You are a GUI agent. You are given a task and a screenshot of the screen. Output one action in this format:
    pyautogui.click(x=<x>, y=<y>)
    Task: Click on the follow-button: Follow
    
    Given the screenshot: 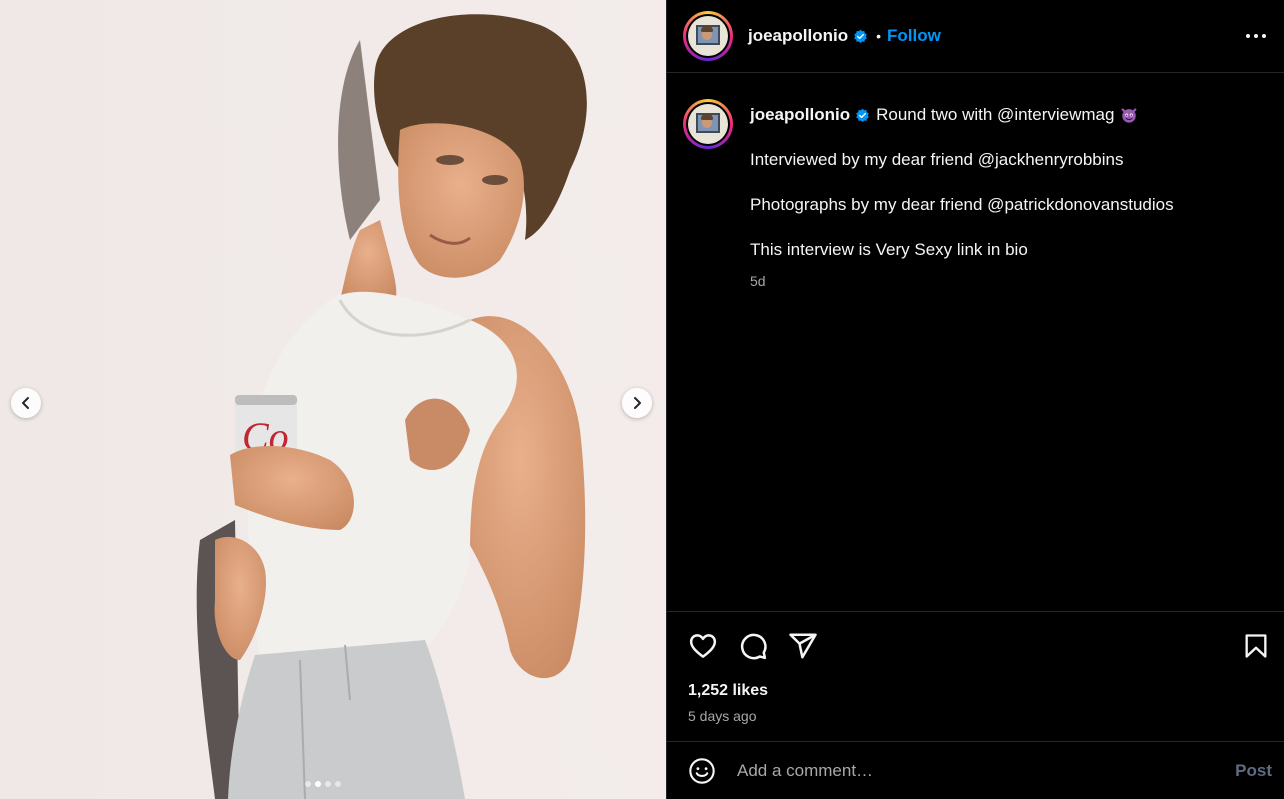 What is the action you would take?
    pyautogui.click(x=914, y=36)
    